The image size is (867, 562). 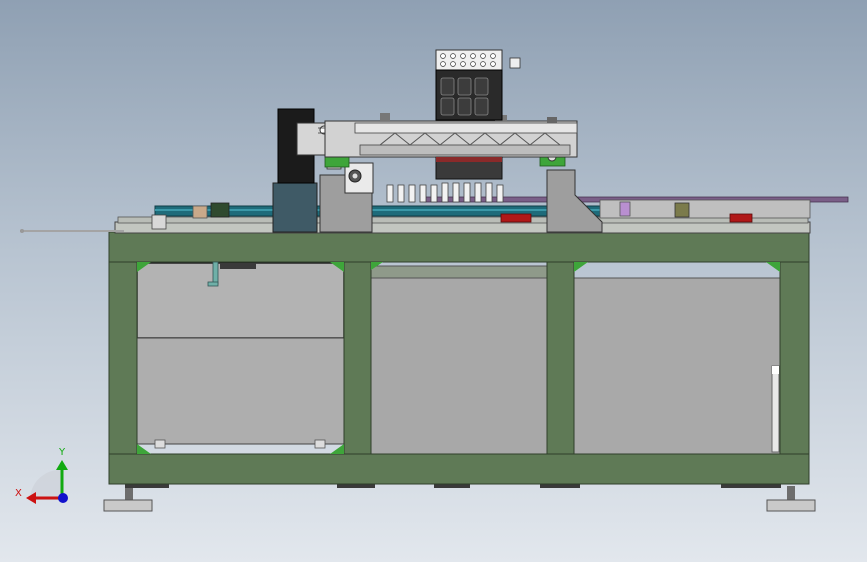 What do you see at coordinates (72, 231) in the screenshot?
I see `feed-rod` at bounding box center [72, 231].